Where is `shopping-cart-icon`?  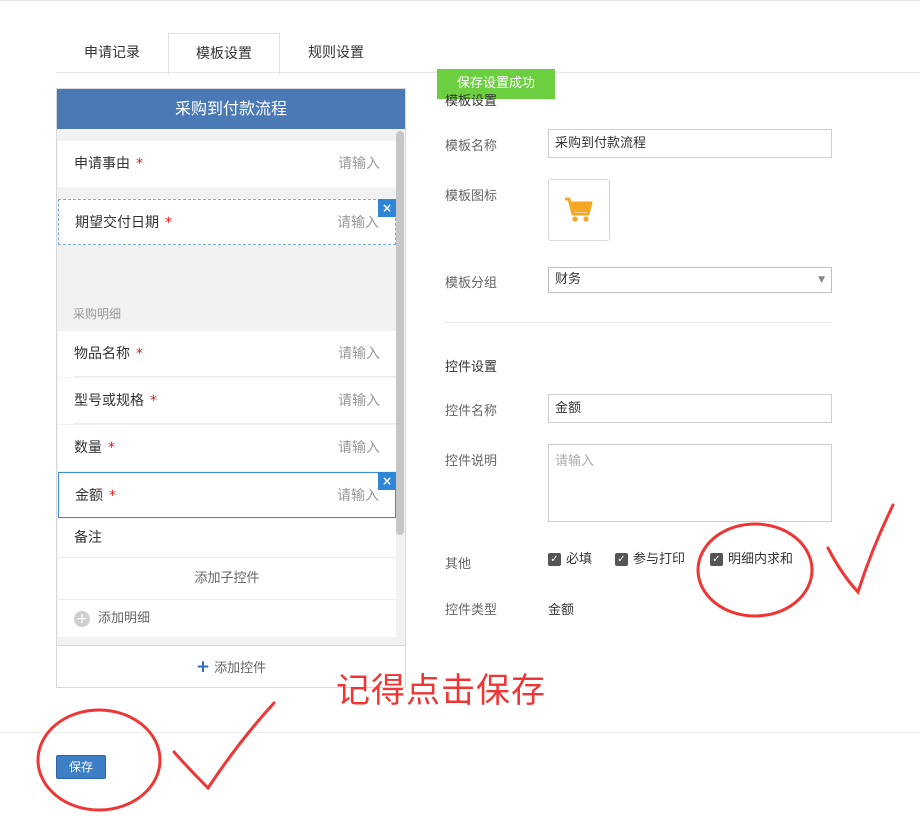
shopping-cart-icon is located at coordinates (579, 209).